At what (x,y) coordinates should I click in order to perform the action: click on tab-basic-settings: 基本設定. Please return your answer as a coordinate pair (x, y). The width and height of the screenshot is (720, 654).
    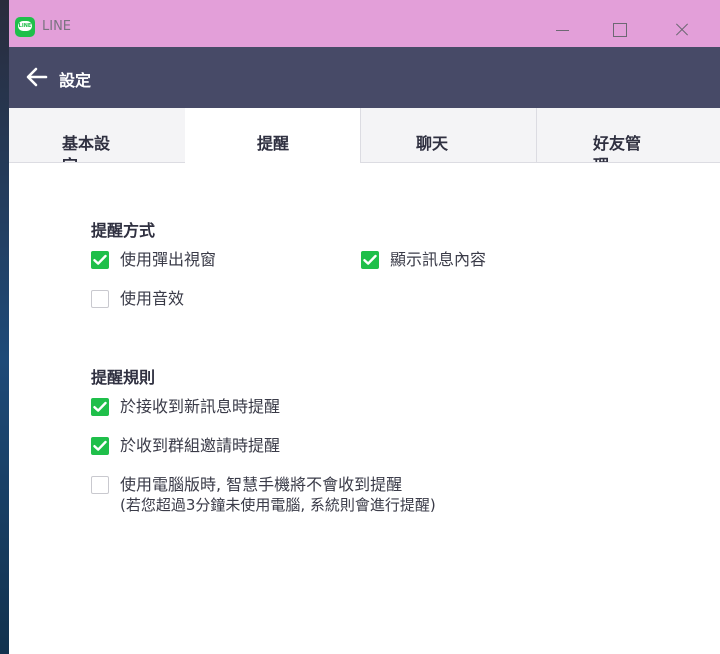
    Looking at the image, I should click on (97, 135).